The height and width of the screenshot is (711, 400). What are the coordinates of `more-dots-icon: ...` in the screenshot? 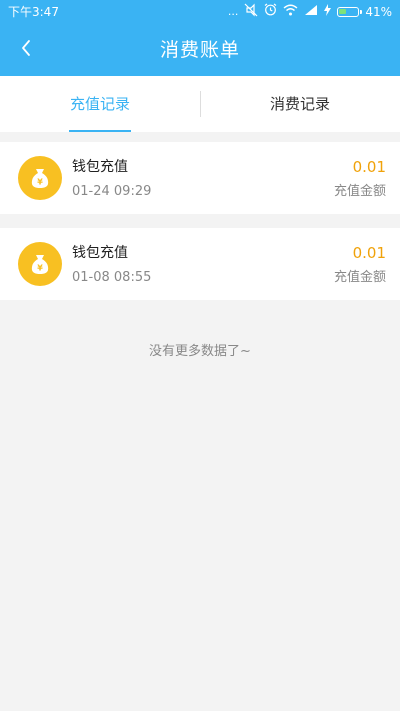 It's located at (233, 11).